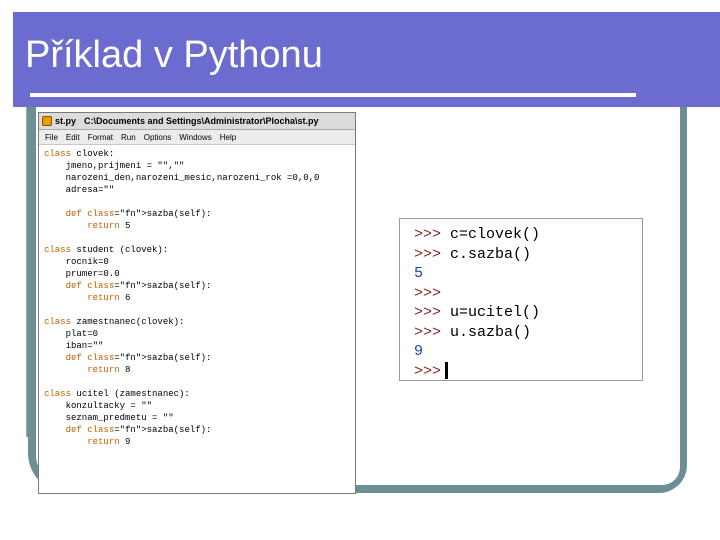 Image resolution: width=720 pixels, height=540 pixels. What do you see at coordinates (71, 334) in the screenshot?
I see `code-line: plat=0` at bounding box center [71, 334].